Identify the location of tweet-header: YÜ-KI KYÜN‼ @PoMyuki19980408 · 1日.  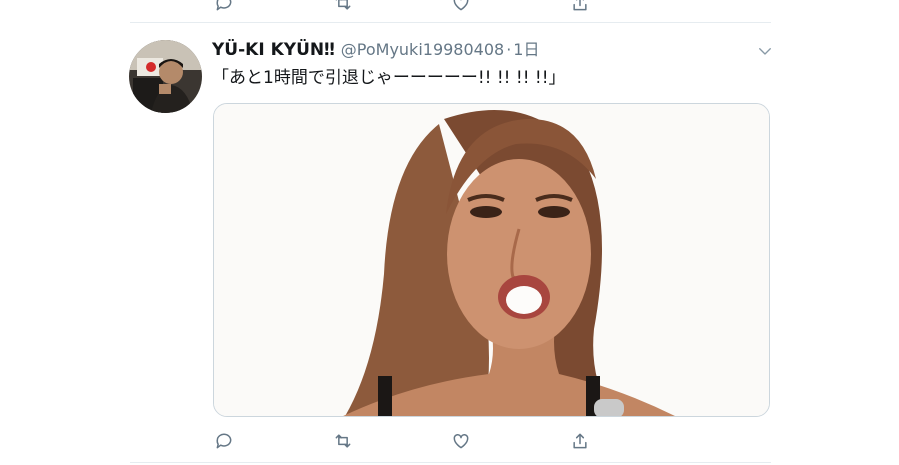
(375, 49).